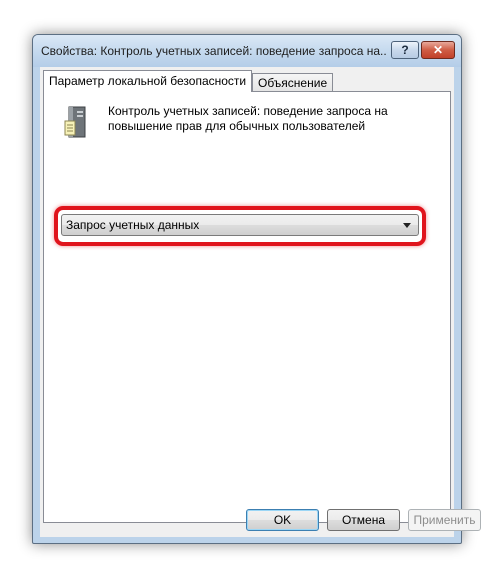  Describe the element at coordinates (438, 50) in the screenshot. I see `close-button: ✕` at that location.